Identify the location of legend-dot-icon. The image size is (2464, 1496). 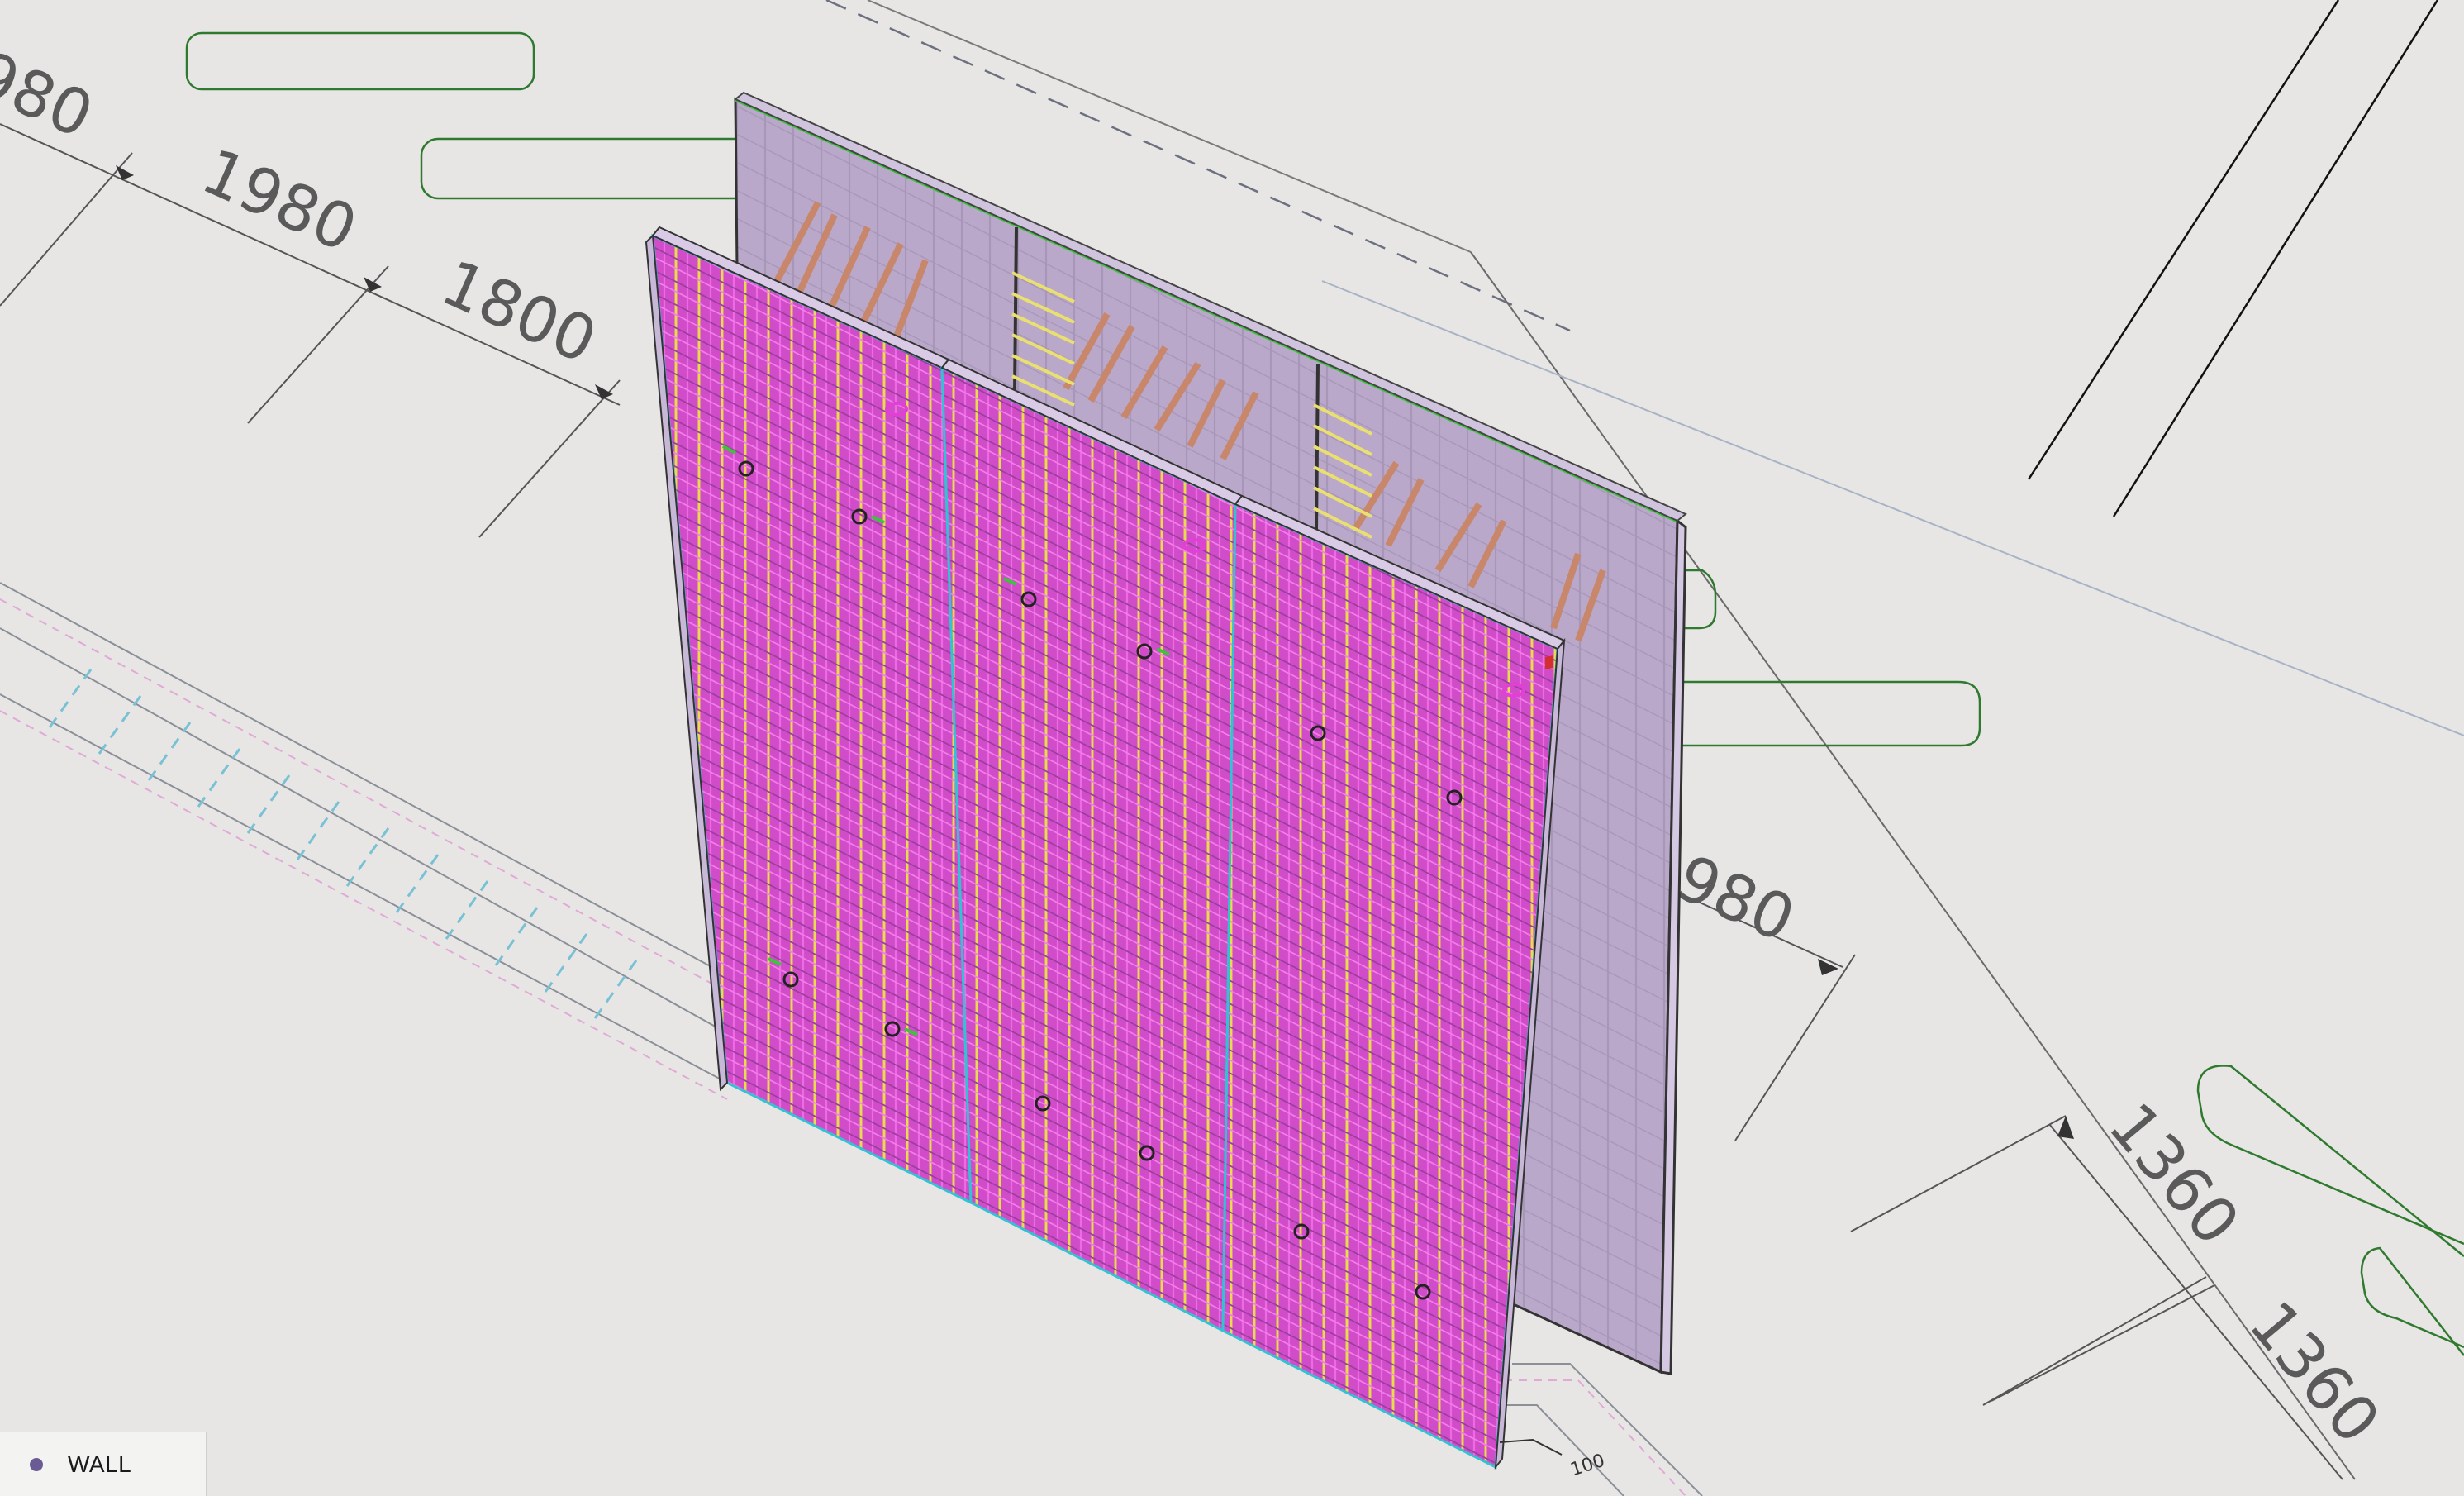
(36, 1464).